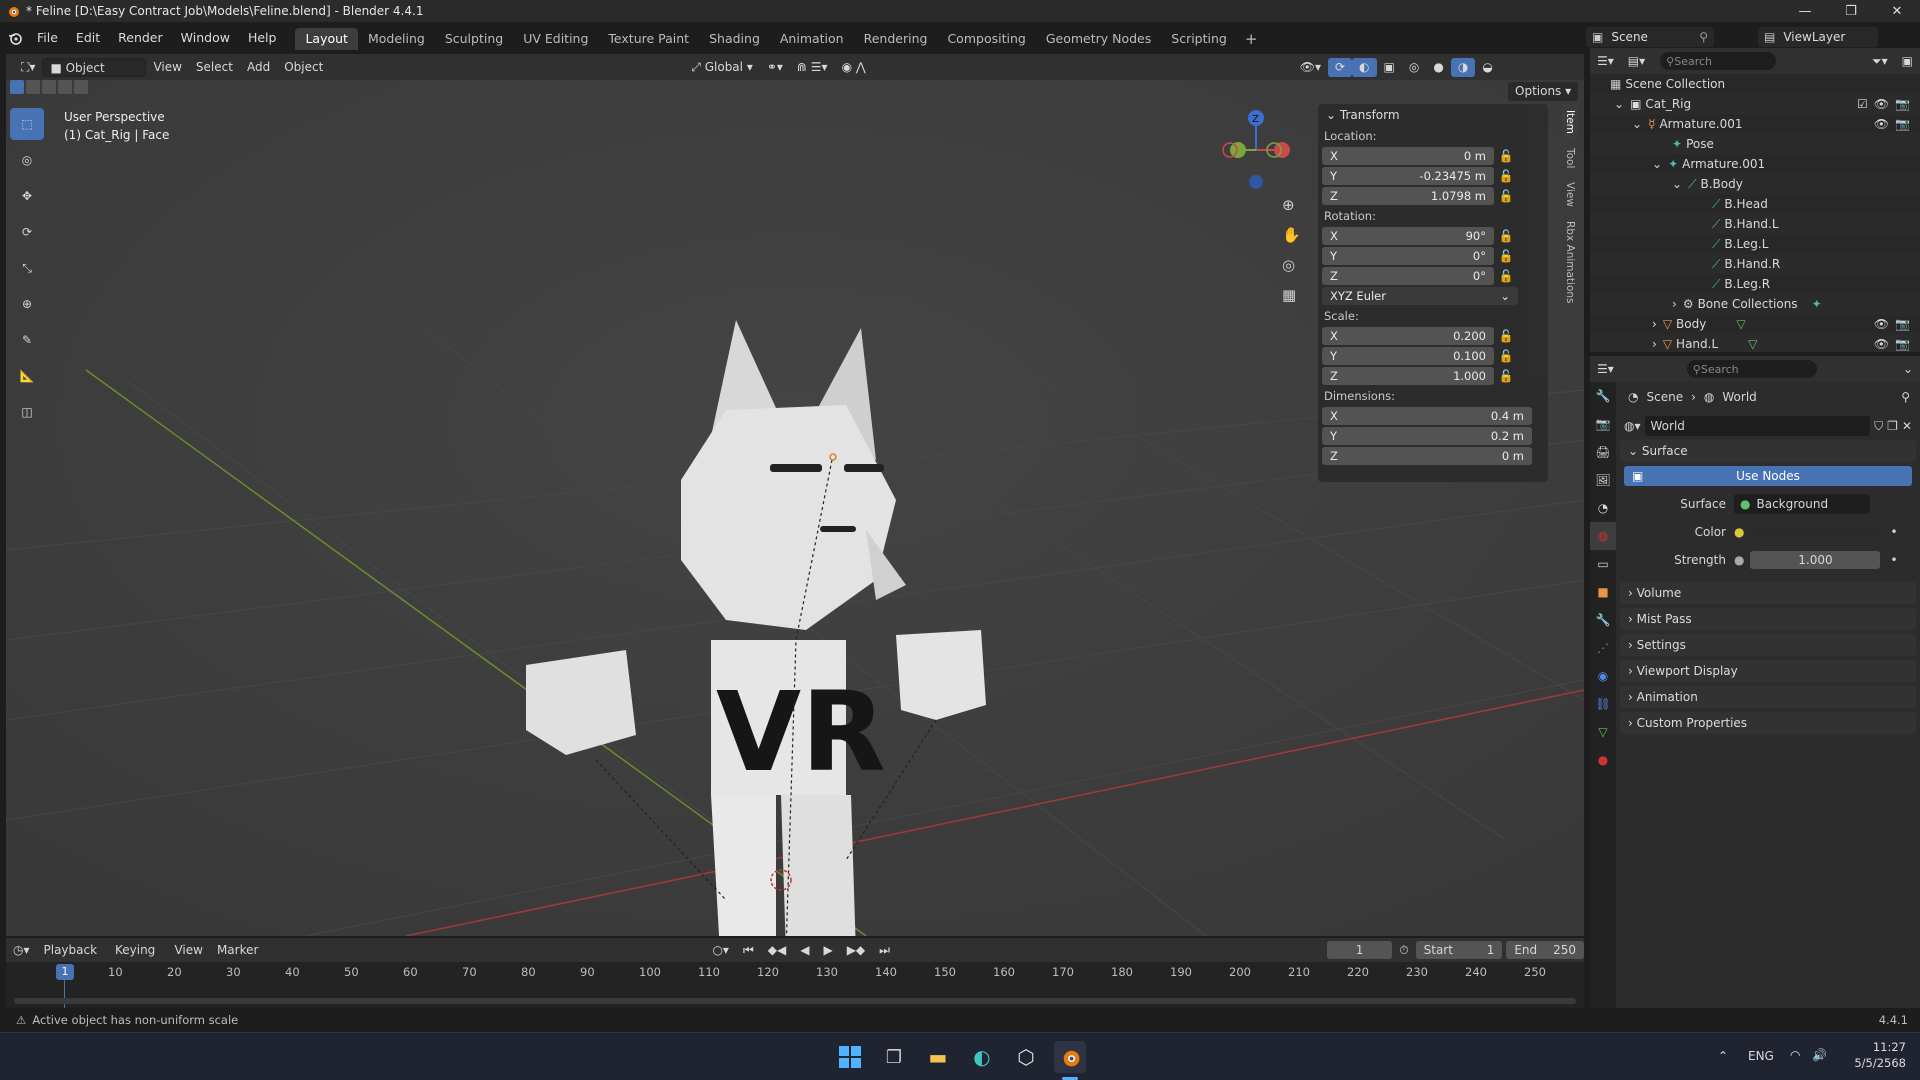  Describe the element at coordinates (1026, 1057) in the screenshot. I see `unity-hub-icon: ⬡` at that location.